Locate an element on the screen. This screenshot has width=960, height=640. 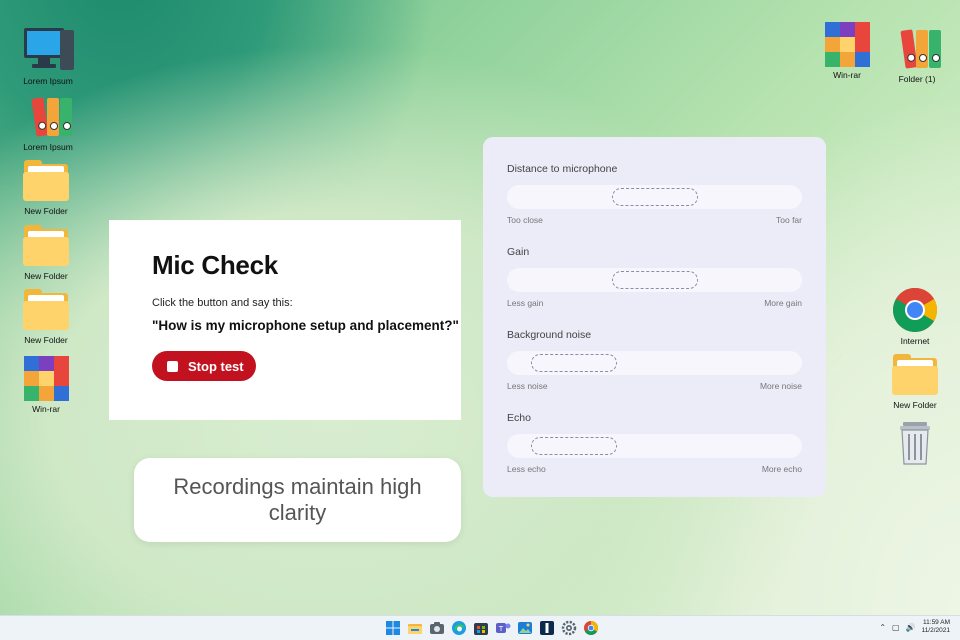
callout-text: Recordings maintain high clarity is located at coordinates (297, 499).